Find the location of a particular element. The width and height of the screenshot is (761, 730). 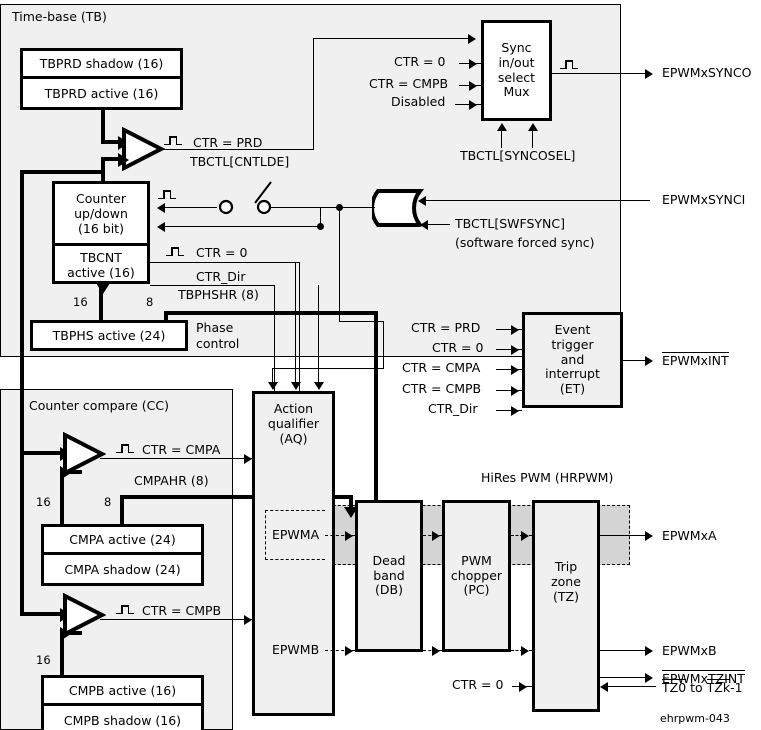

label-sync-in-ctr0: CTR = 0 is located at coordinates (420, 61).